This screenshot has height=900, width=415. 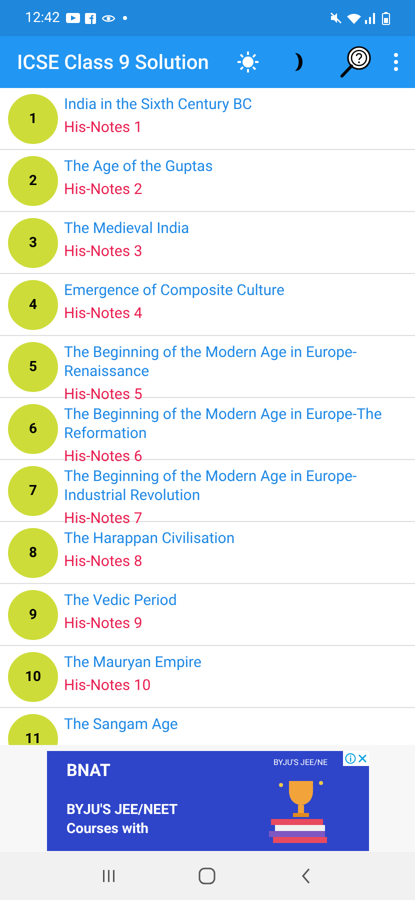 I want to click on help-search-button, so click(x=356, y=62).